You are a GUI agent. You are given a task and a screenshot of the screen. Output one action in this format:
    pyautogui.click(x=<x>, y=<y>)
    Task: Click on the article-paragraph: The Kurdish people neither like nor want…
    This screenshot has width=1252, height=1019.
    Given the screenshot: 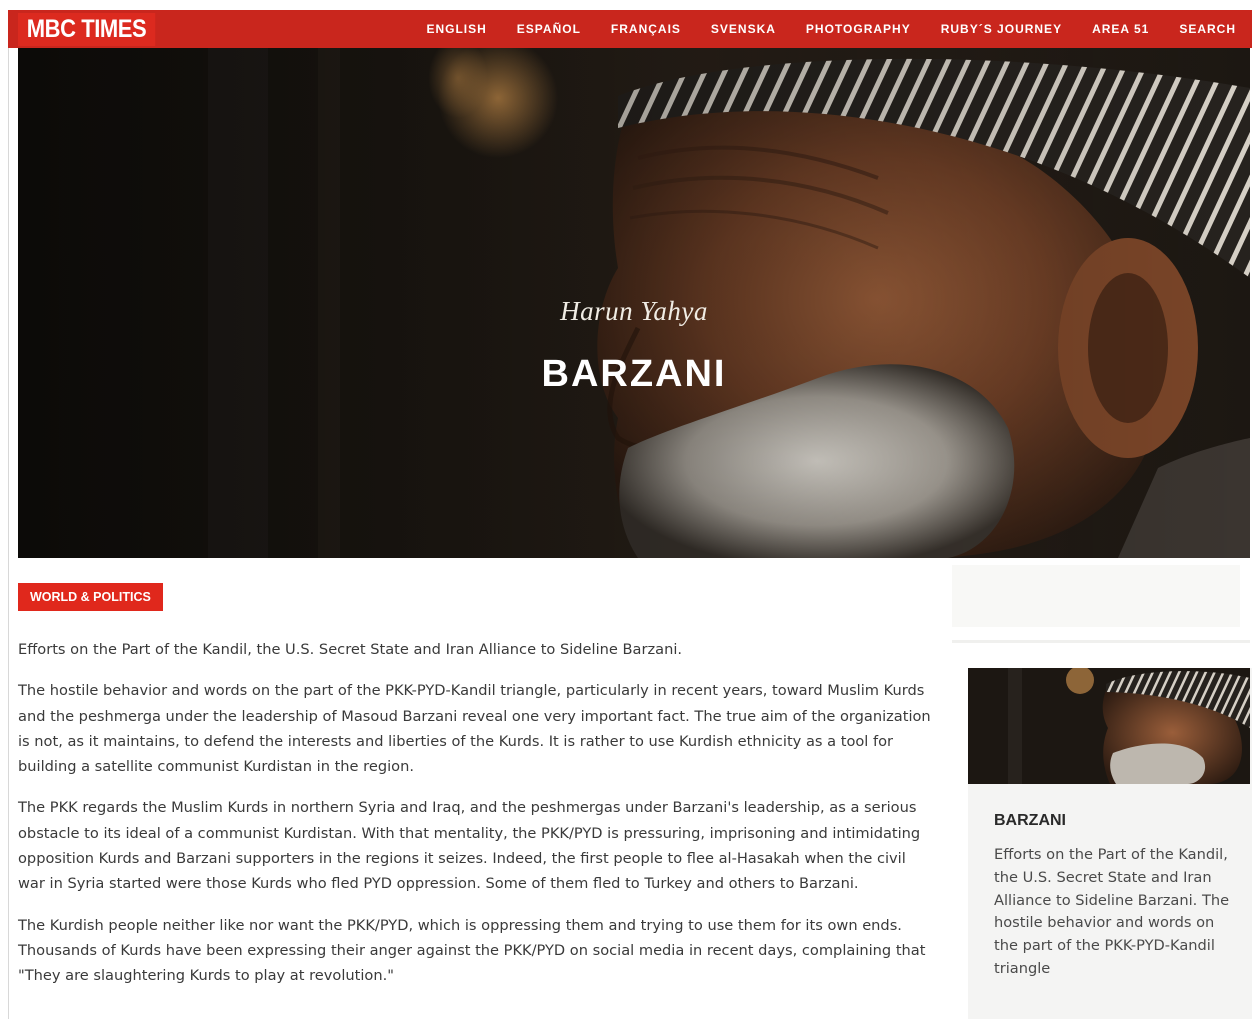 What is the action you would take?
    pyautogui.click(x=472, y=950)
    